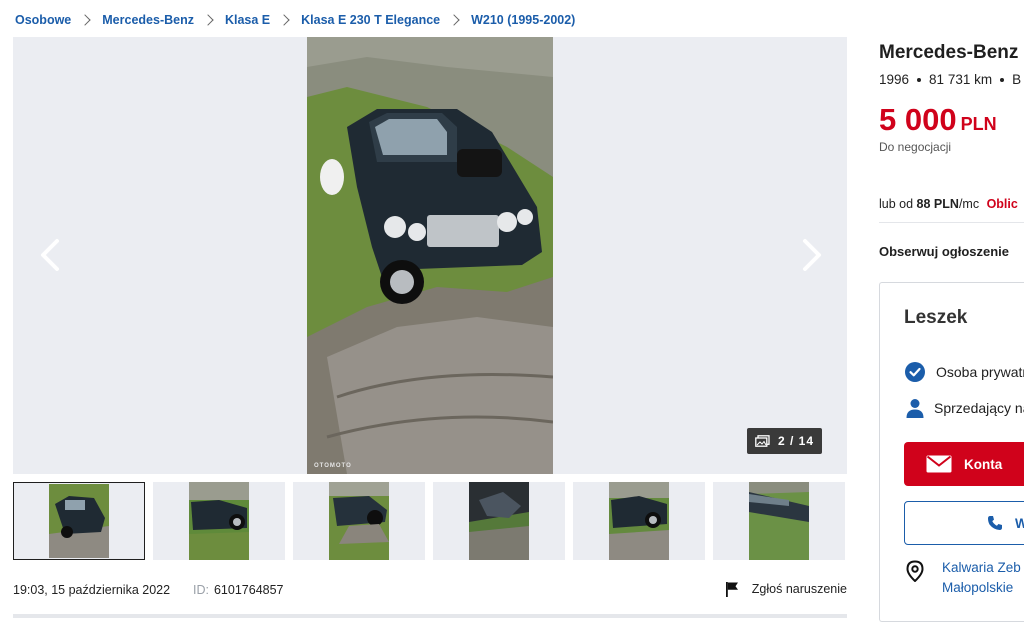 The height and width of the screenshot is (634, 1024). I want to click on listing-price: 5 000 PLN, so click(938, 120).